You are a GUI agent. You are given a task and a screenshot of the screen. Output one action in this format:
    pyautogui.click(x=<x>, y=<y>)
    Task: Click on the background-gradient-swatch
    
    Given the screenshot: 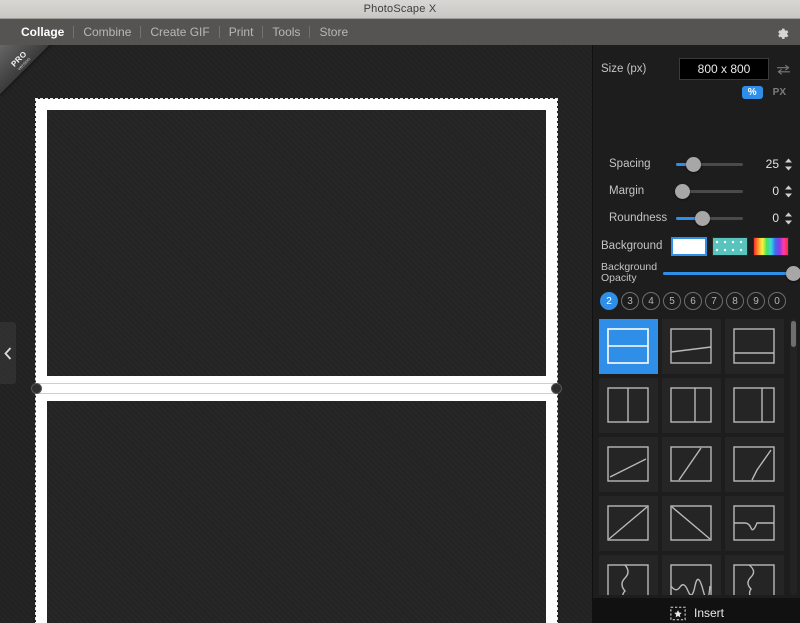 What is the action you would take?
    pyautogui.click(x=771, y=246)
    